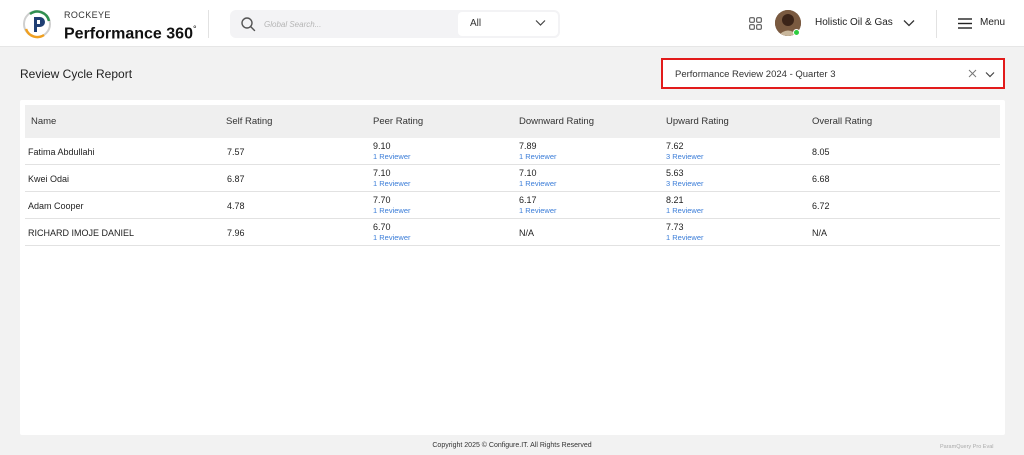 The width and height of the screenshot is (1024, 455). Describe the element at coordinates (382, 146) in the screenshot. I see `peer-rating: 9.10` at that location.